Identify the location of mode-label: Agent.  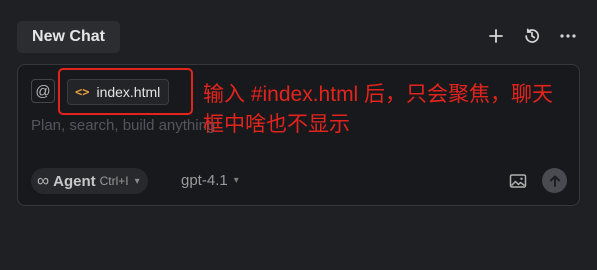
(74, 181).